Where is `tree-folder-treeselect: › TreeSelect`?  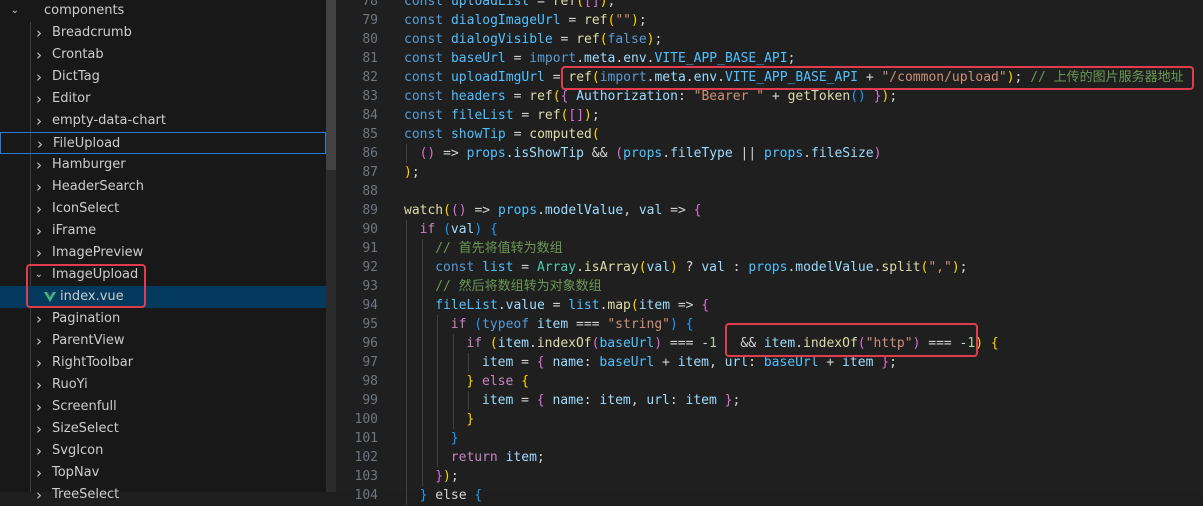
tree-folder-treeselect: › TreeSelect is located at coordinates (163, 495).